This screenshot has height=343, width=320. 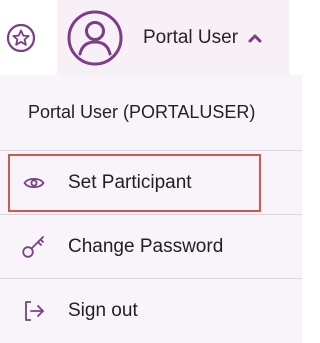 I want to click on key-icon, so click(x=34, y=247).